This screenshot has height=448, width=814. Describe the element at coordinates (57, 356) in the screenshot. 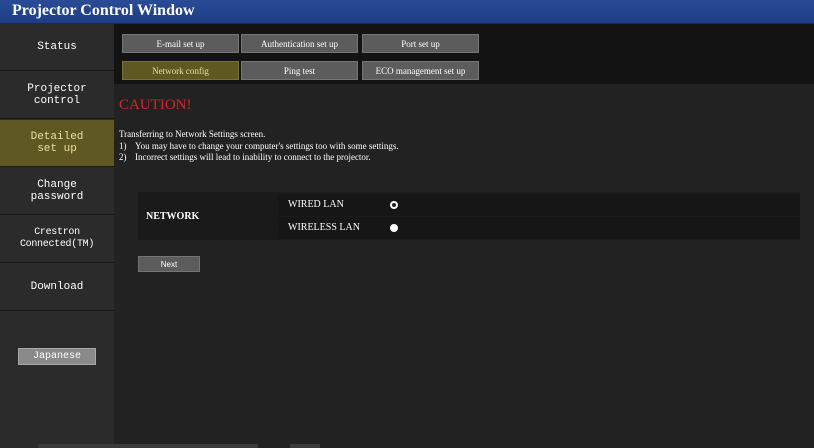

I see `japanese-button: Japanese` at that location.